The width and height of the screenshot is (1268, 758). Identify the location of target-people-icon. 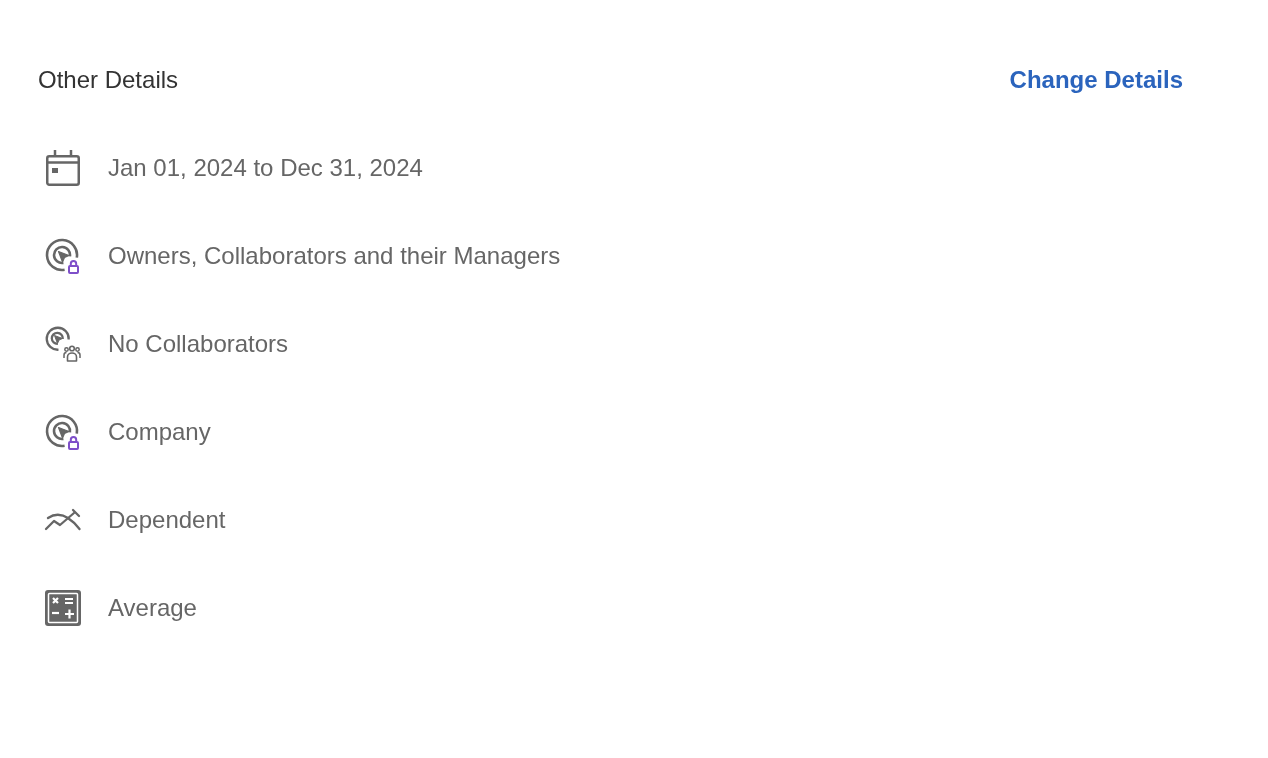
(63, 344).